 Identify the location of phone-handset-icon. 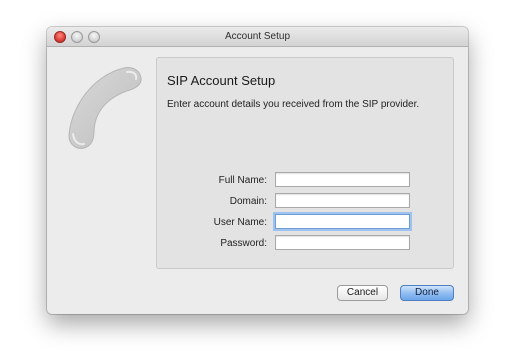
(105, 108).